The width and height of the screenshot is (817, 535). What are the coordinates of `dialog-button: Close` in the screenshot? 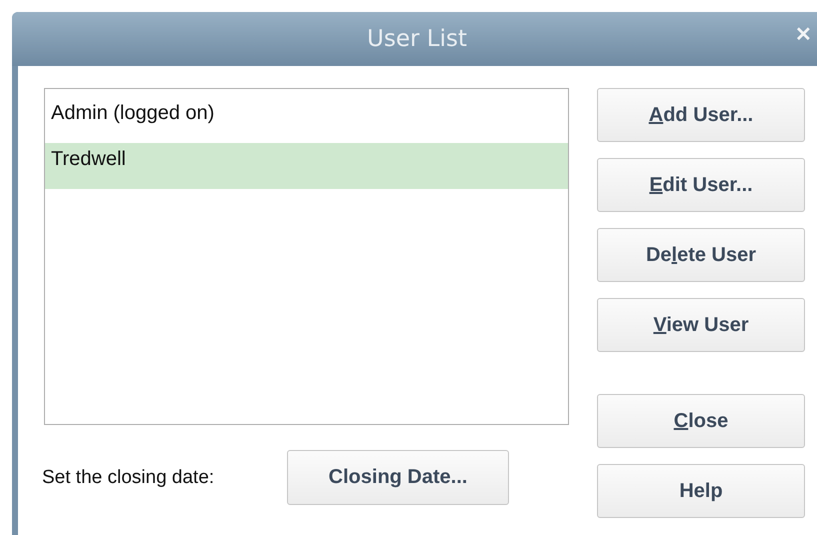 It's located at (701, 421).